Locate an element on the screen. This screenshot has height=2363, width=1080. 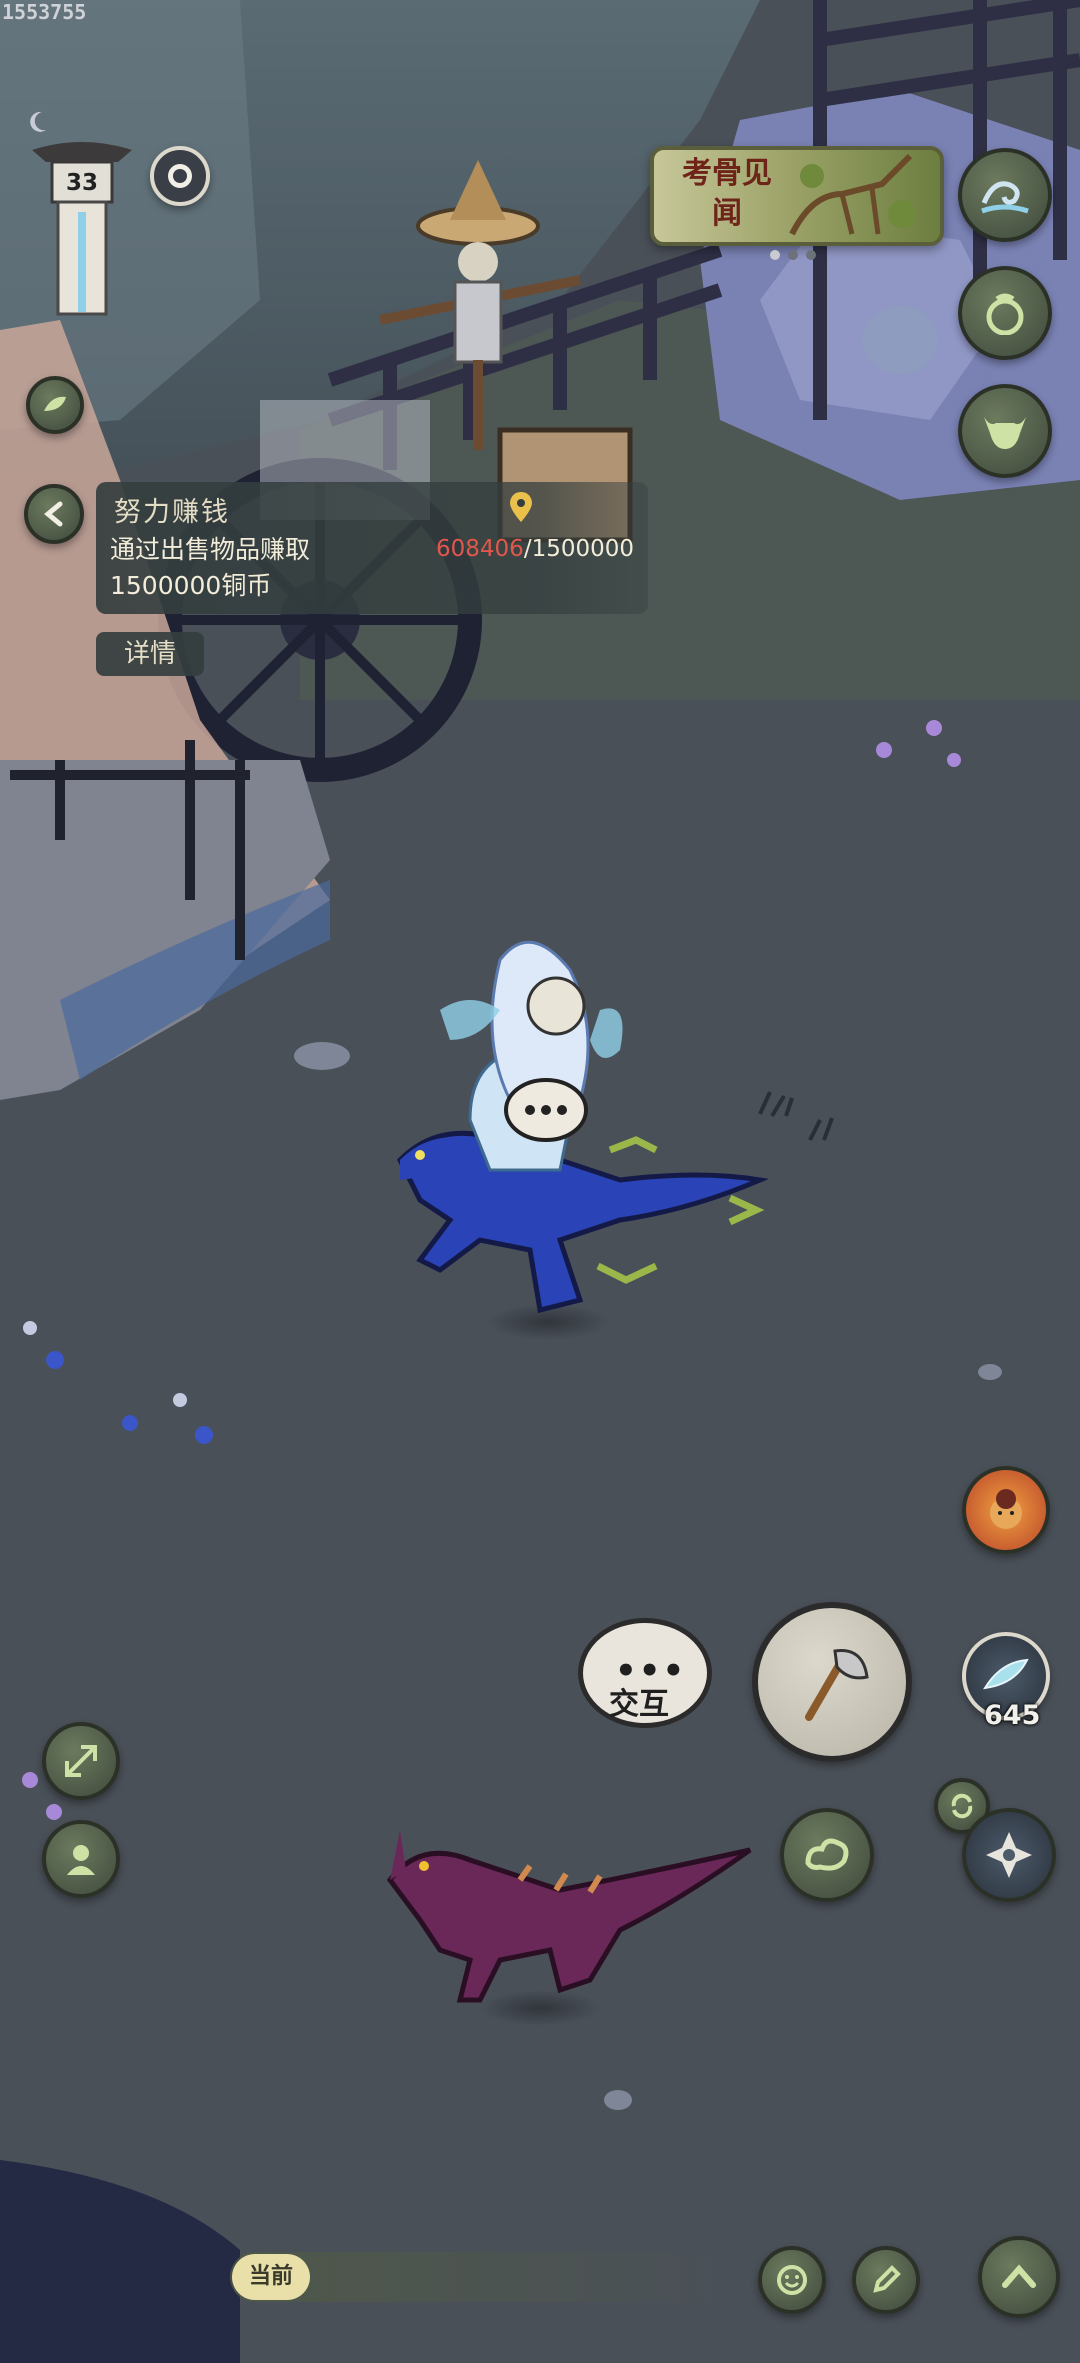
cloud-swirl-icon is located at coordinates (827, 1854).